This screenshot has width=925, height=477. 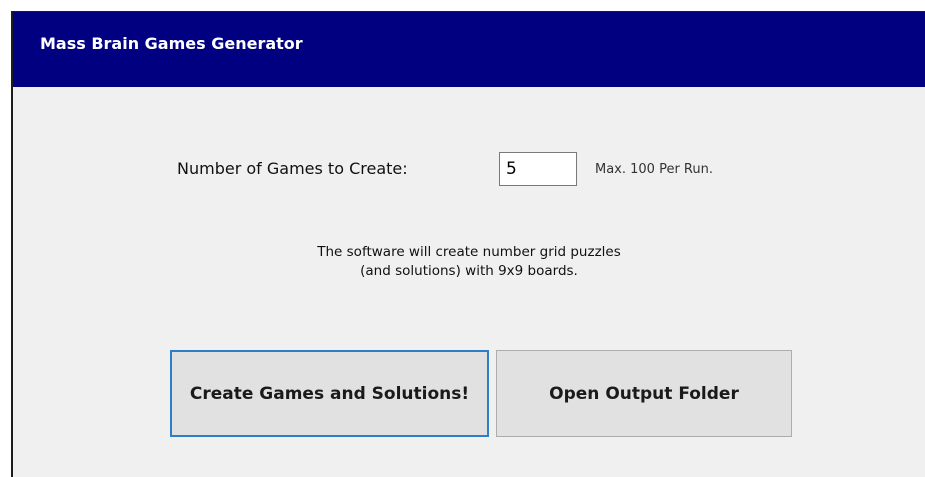 I want to click on create-games-button: Create Games and Solutions!, so click(x=329, y=393).